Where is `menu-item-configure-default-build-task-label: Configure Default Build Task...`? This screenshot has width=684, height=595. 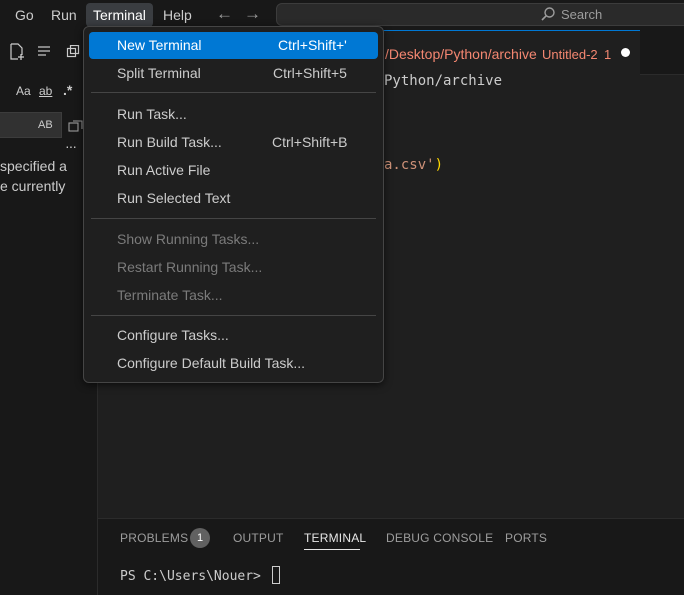
menu-item-configure-default-build-task-label: Configure Default Build Task... is located at coordinates (211, 363).